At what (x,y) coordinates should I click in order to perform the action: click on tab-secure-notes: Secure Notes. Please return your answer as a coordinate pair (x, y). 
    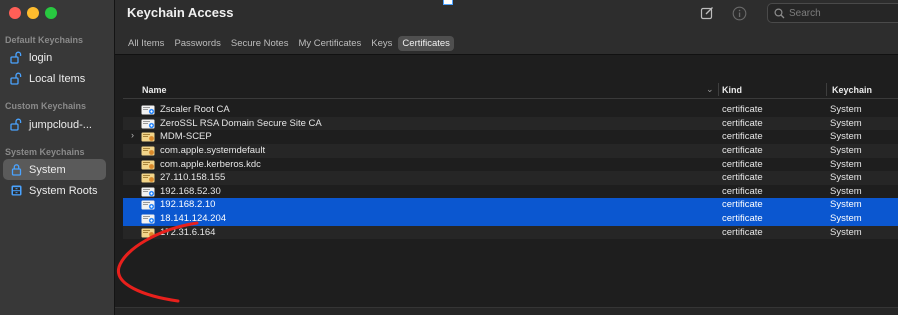
    Looking at the image, I should click on (260, 43).